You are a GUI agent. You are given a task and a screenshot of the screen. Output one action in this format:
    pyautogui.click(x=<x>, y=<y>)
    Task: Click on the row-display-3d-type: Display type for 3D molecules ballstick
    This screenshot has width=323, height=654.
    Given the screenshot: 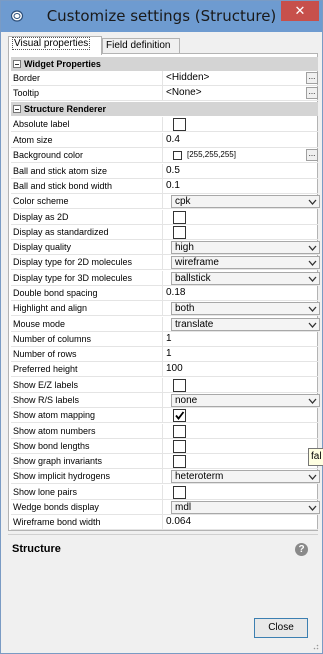 What is the action you would take?
    pyautogui.click(x=165, y=278)
    